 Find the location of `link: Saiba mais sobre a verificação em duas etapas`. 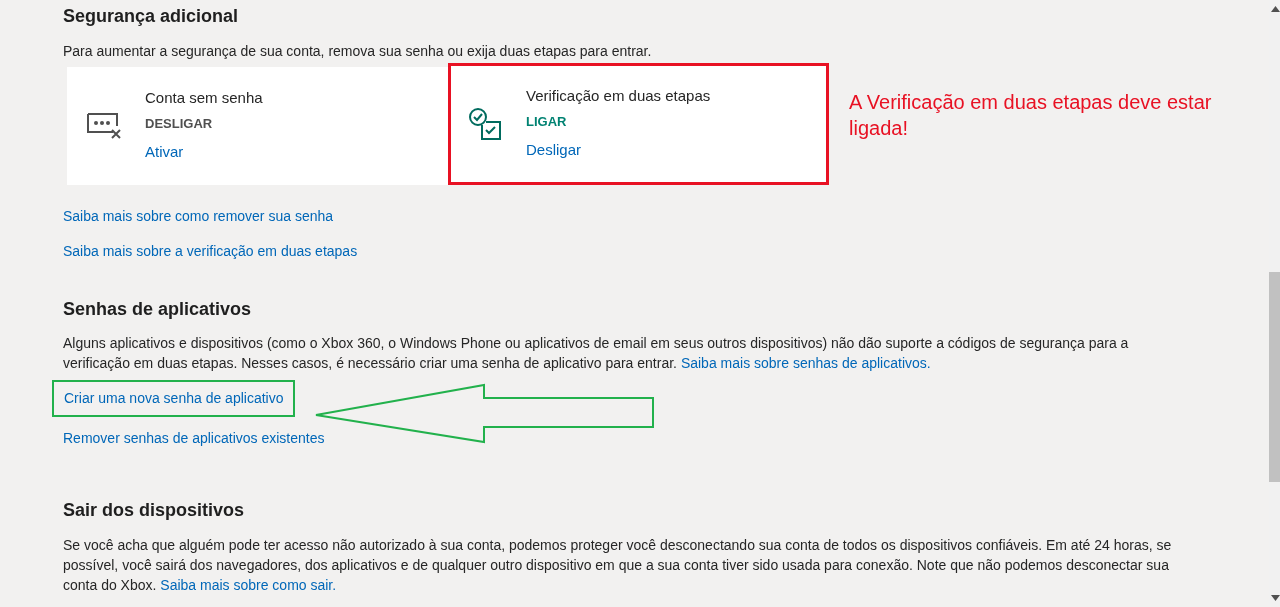

link: Saiba mais sobre a verificação em duas etapas is located at coordinates (210, 251).